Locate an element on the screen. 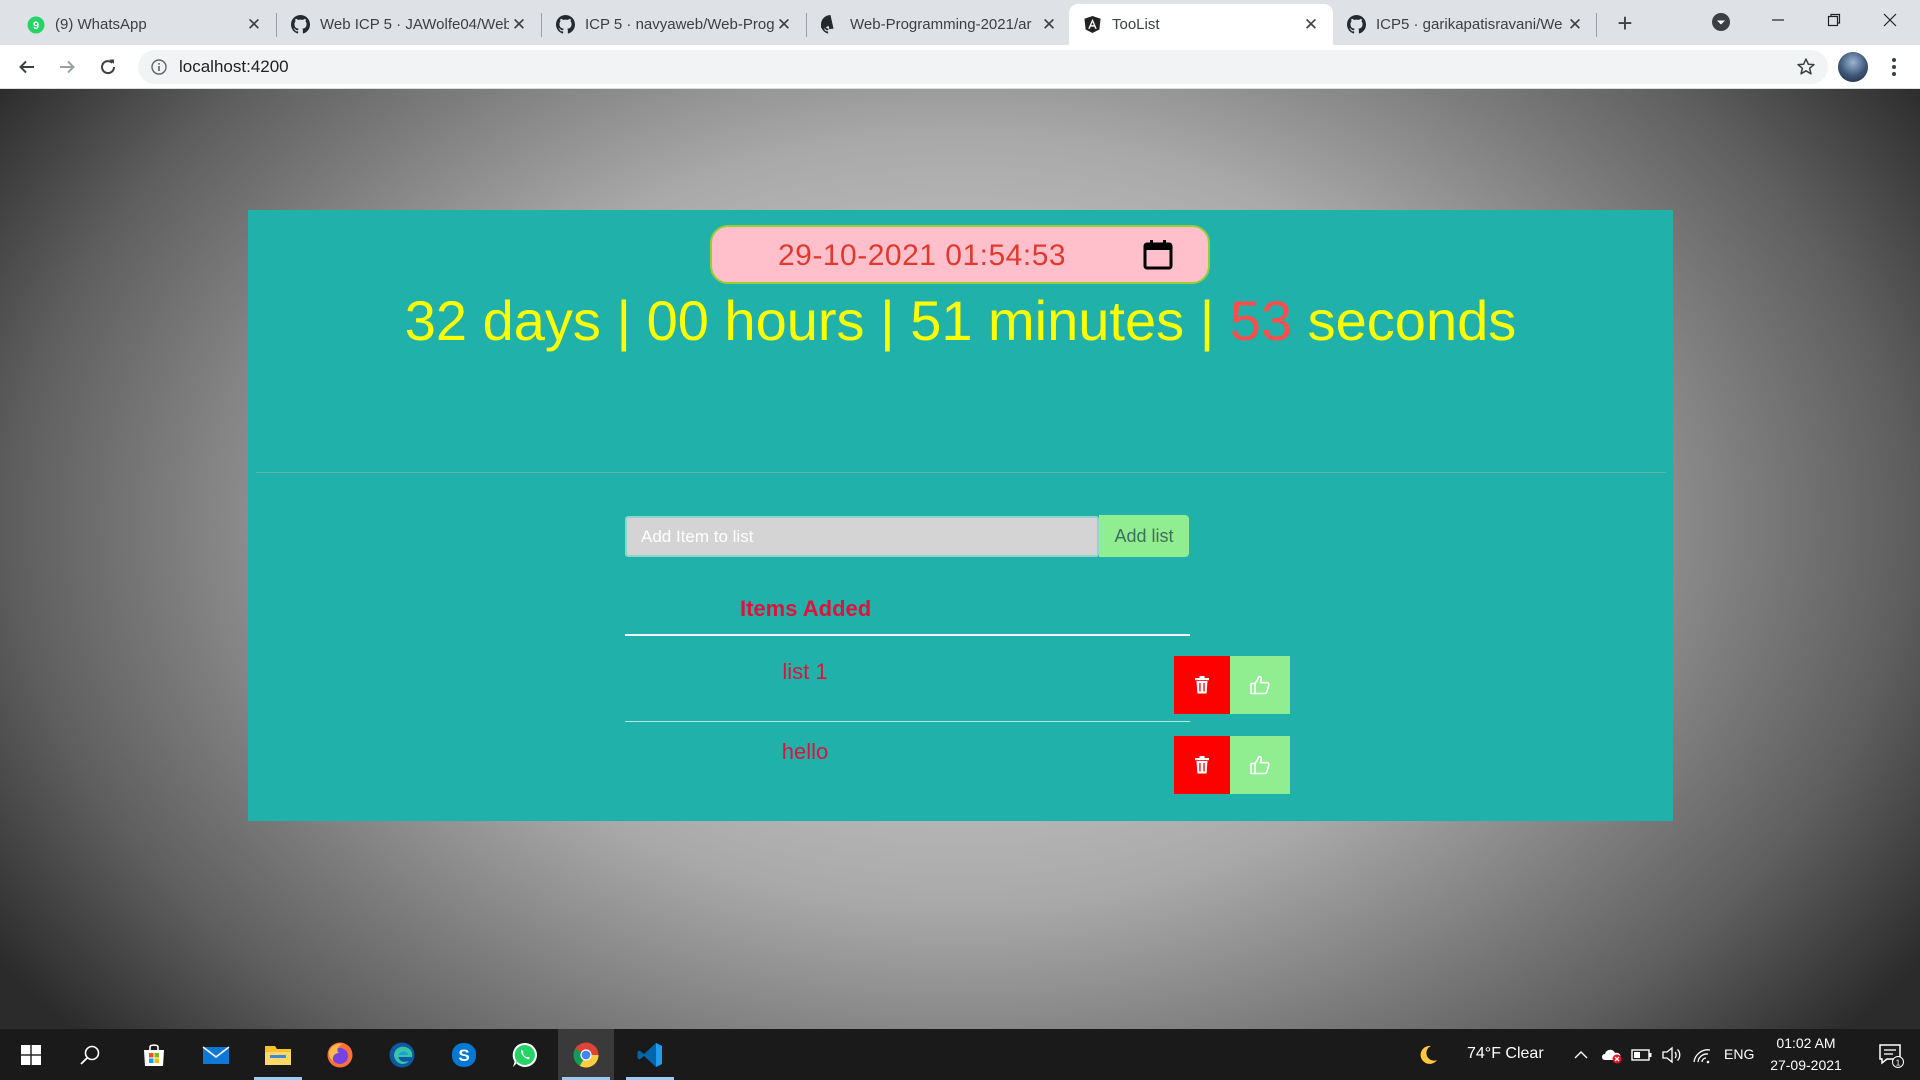  tab-search-icon is located at coordinates (1721, 22).